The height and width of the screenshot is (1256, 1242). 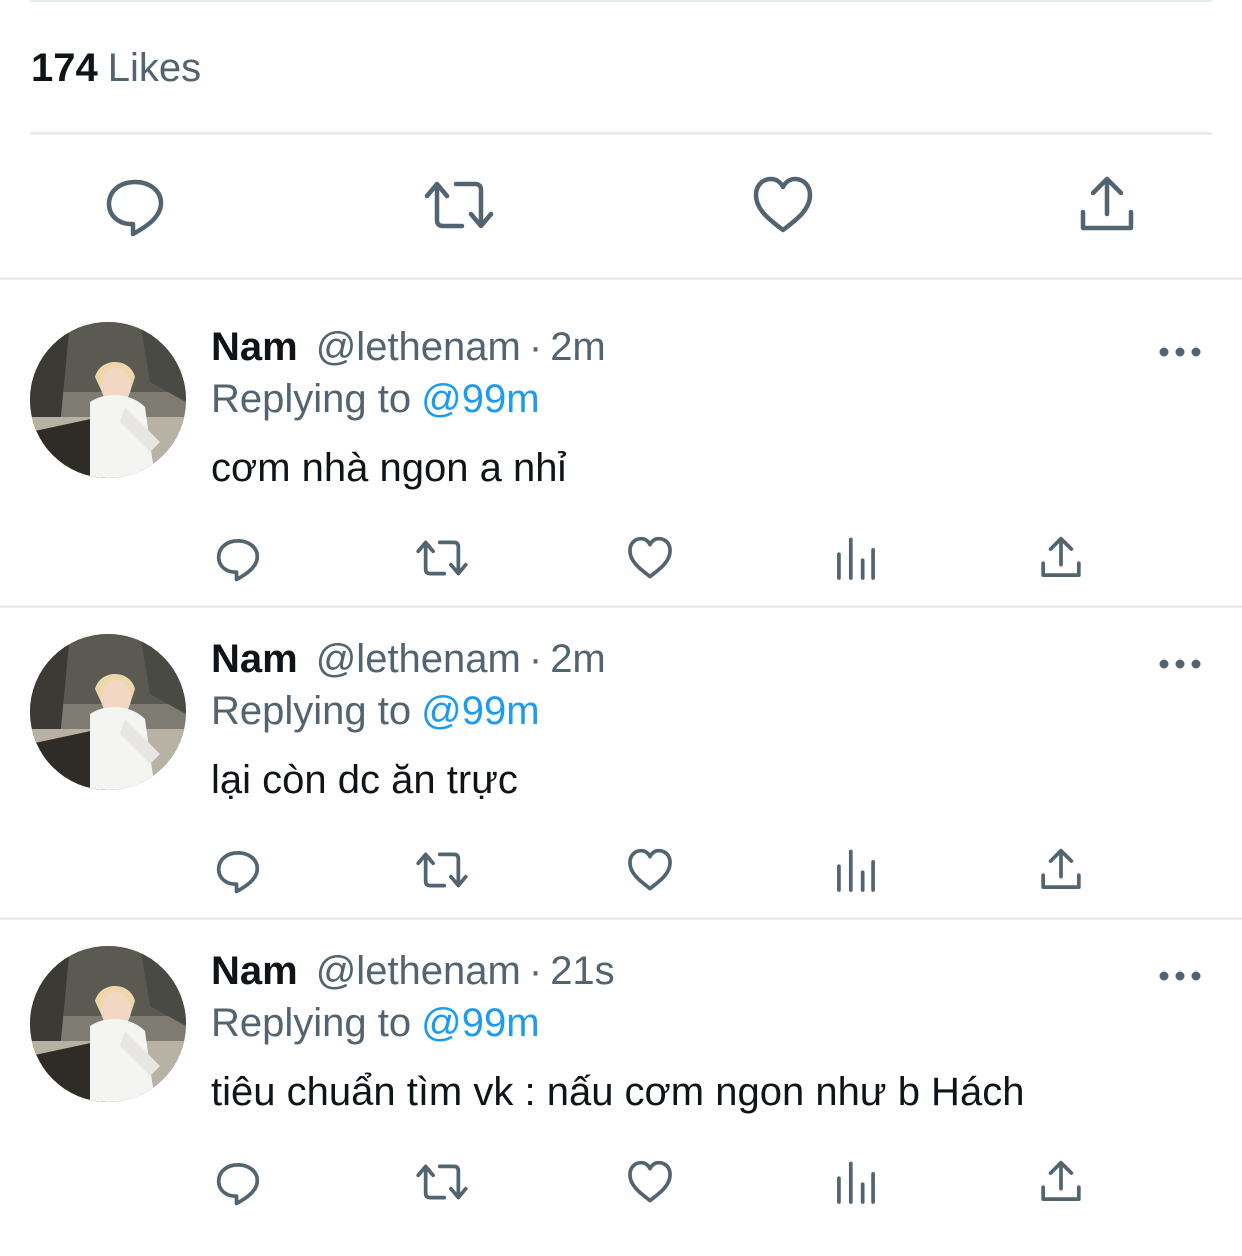 I want to click on timestamp: 21s, so click(x=582, y=971).